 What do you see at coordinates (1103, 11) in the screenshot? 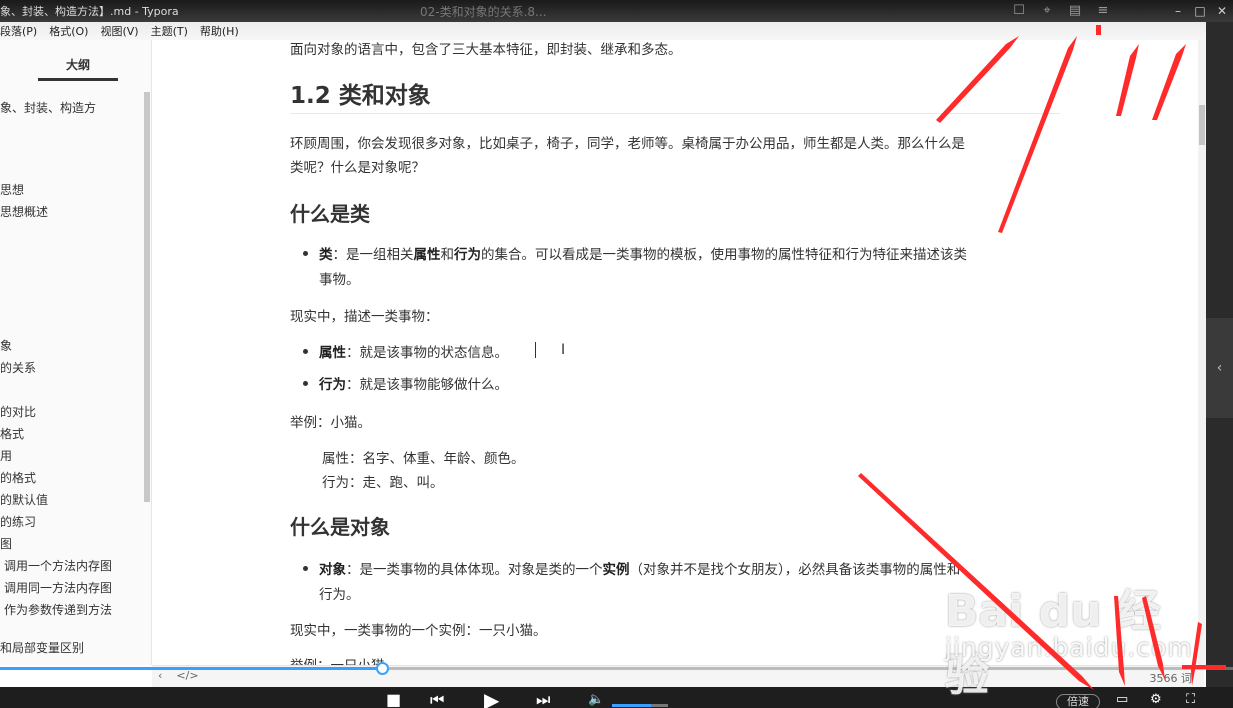
I see `list-icon: ≡` at bounding box center [1103, 11].